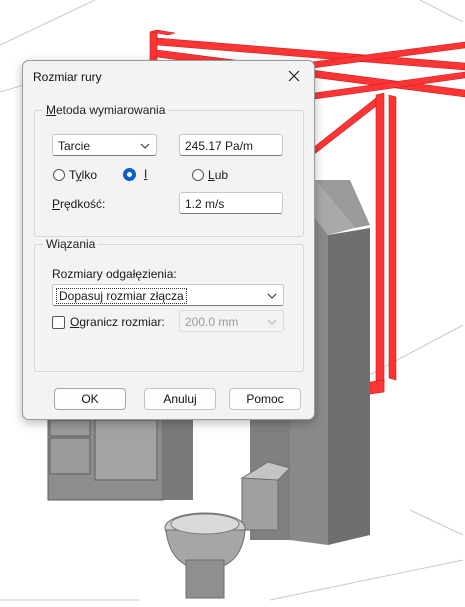  I want to click on constraints-legend: Wiązania, so click(71, 244).